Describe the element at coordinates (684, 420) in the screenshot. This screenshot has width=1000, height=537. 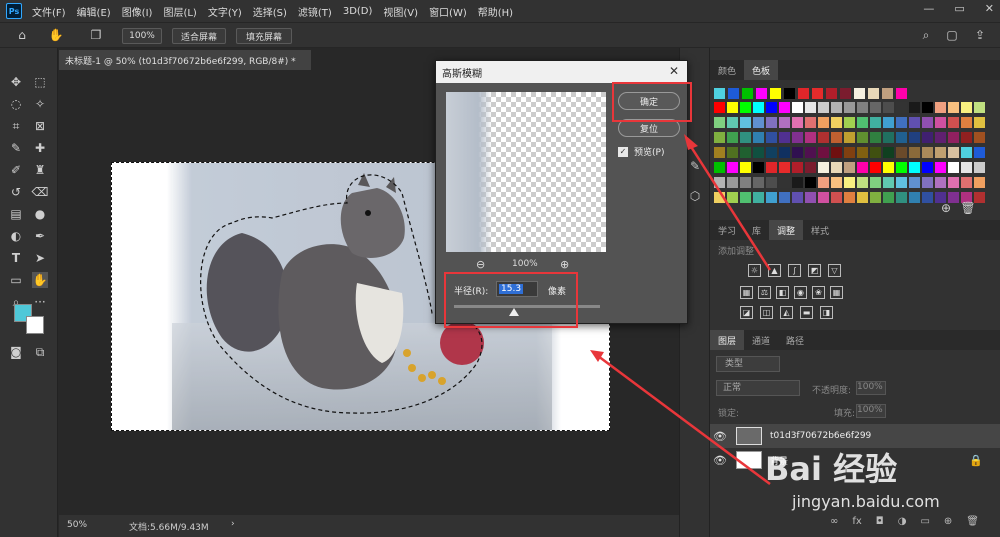
I see `arrow-line-image` at that location.